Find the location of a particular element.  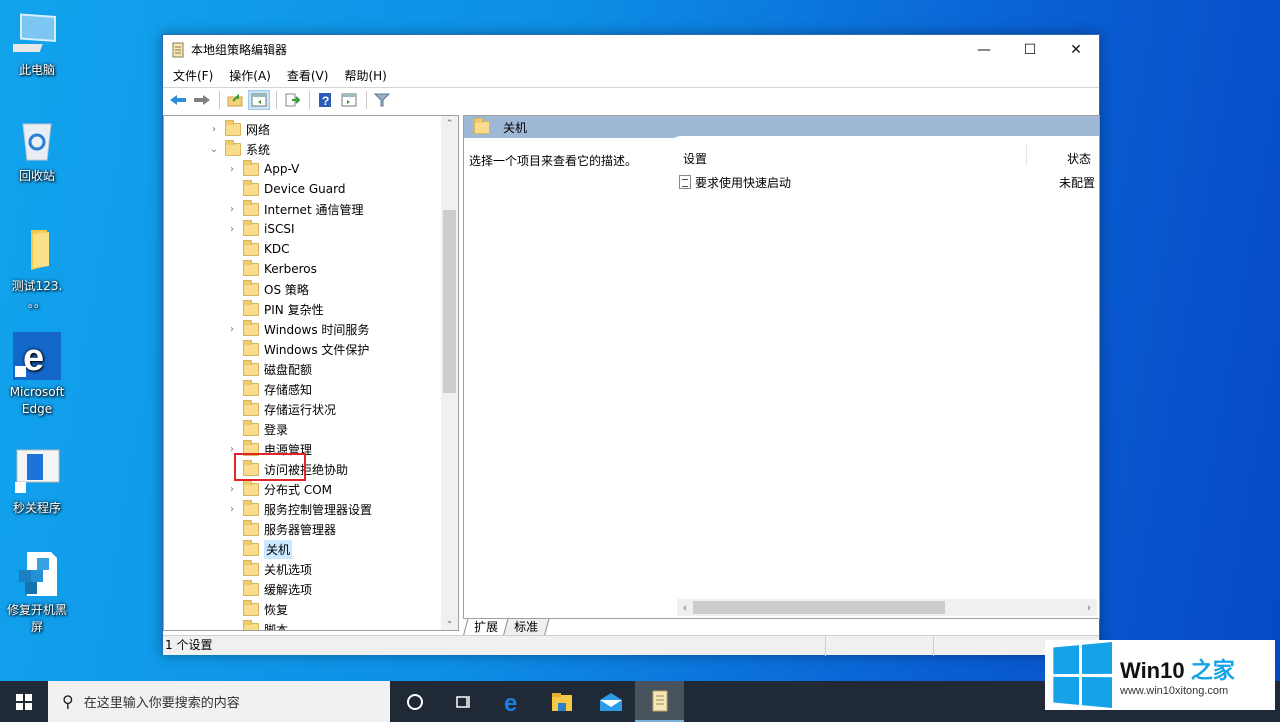

desktop-icon-fix-boot: 修复开机黑 屏 is located at coordinates (37, 593).